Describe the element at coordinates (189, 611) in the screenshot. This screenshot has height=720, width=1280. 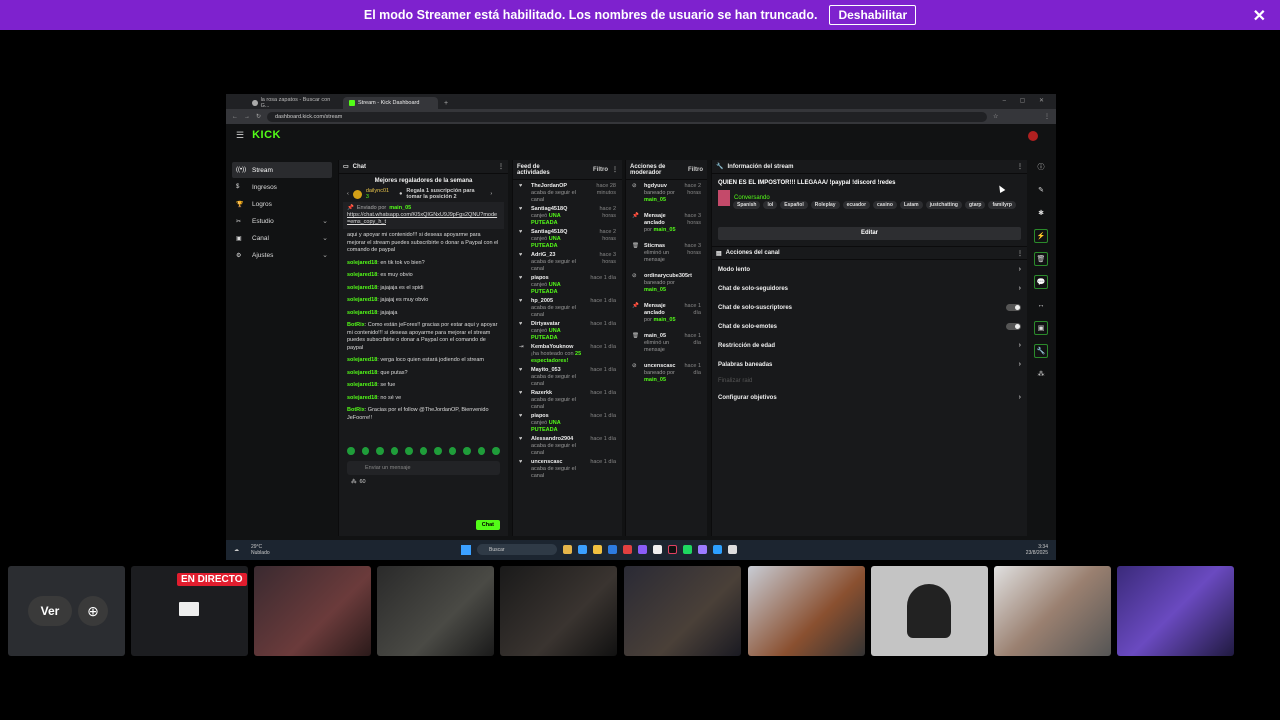
I see `thumbnail-live: EN DIRECTO` at that location.